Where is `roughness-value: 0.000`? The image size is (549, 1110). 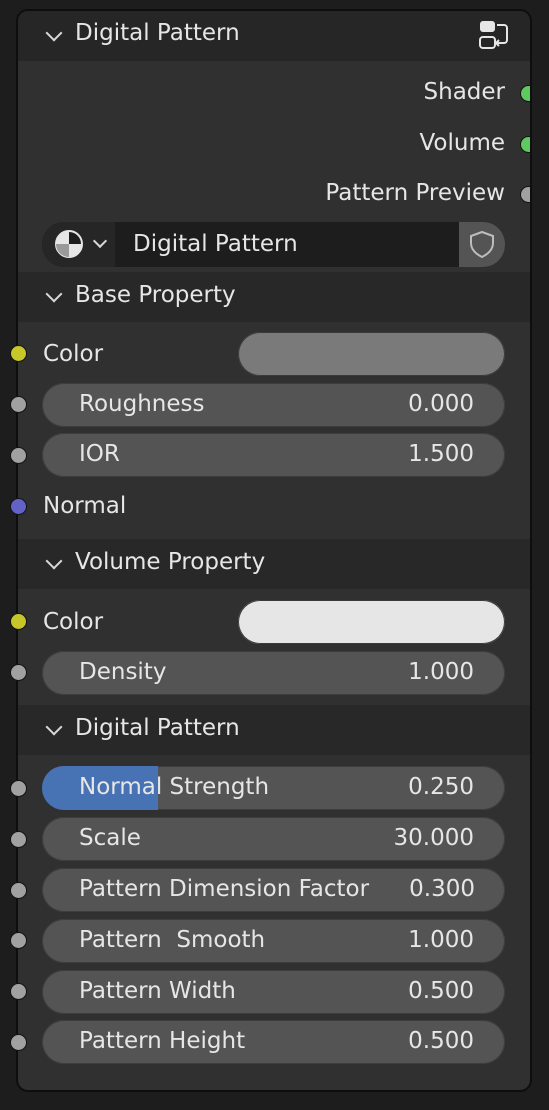
roughness-value: 0.000 is located at coordinates (441, 404).